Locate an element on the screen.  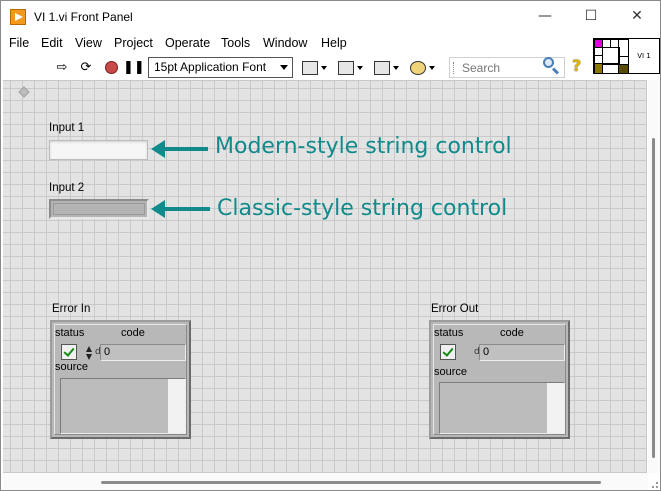
arrow-modern-line is located at coordinates (186, 149).